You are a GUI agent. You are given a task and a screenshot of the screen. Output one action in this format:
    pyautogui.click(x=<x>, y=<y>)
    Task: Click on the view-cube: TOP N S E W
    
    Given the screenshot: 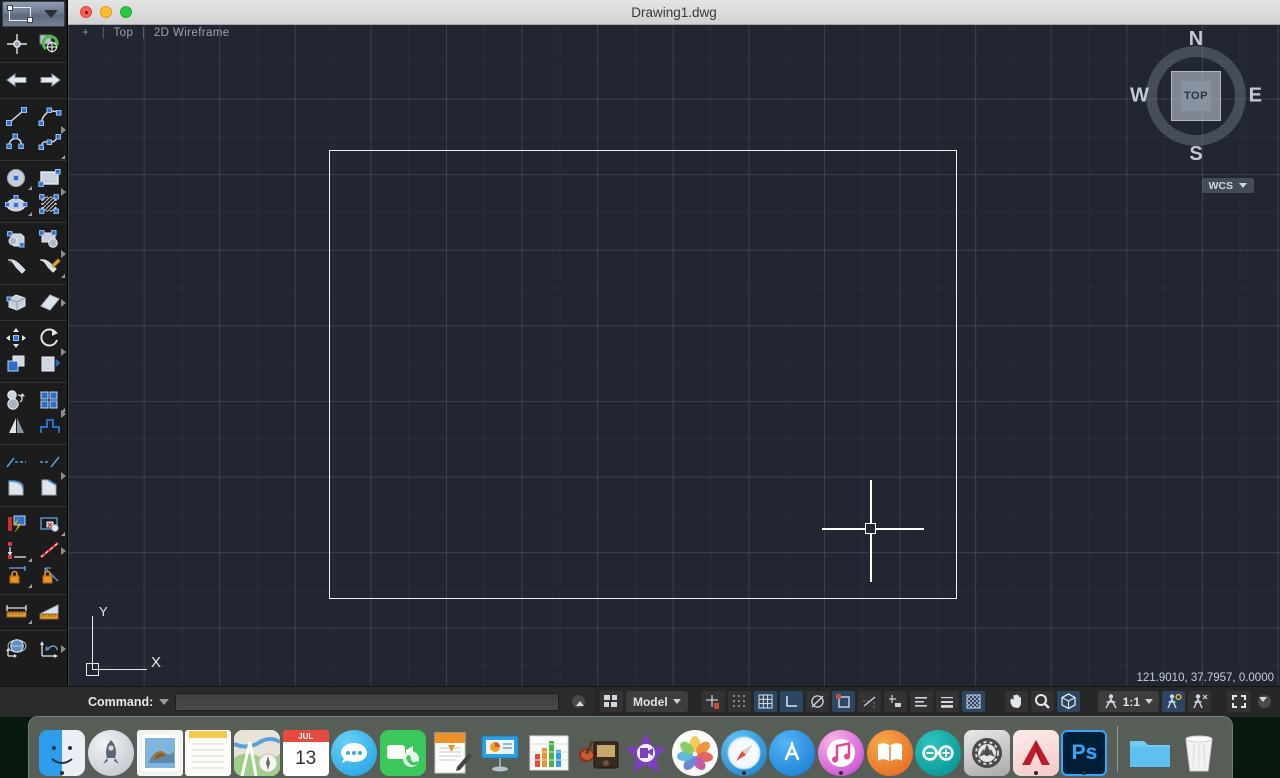 What is the action you would take?
    pyautogui.click(x=1196, y=96)
    